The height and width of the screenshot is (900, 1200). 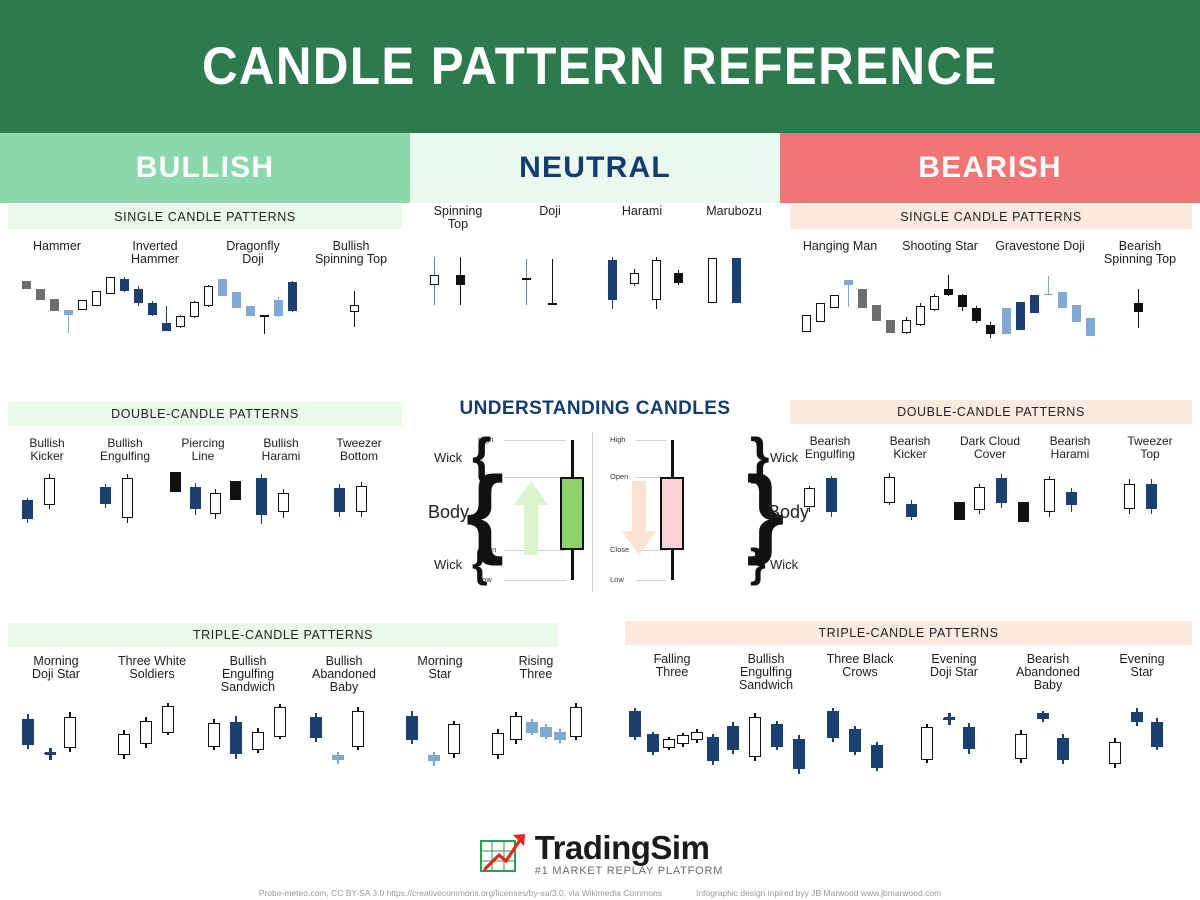 I want to click on pattern-label: Bearish Kicker, so click(x=910, y=447).